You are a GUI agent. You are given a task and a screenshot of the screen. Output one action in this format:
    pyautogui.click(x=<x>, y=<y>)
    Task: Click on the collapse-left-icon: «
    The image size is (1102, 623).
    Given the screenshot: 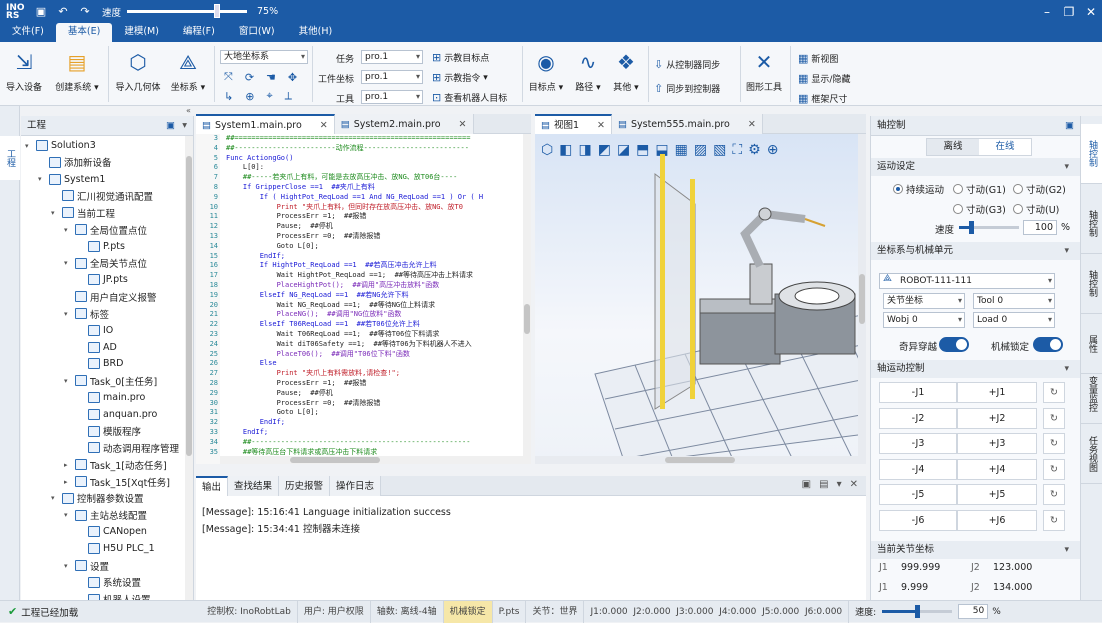 What is the action you would take?
    pyautogui.click(x=190, y=111)
    